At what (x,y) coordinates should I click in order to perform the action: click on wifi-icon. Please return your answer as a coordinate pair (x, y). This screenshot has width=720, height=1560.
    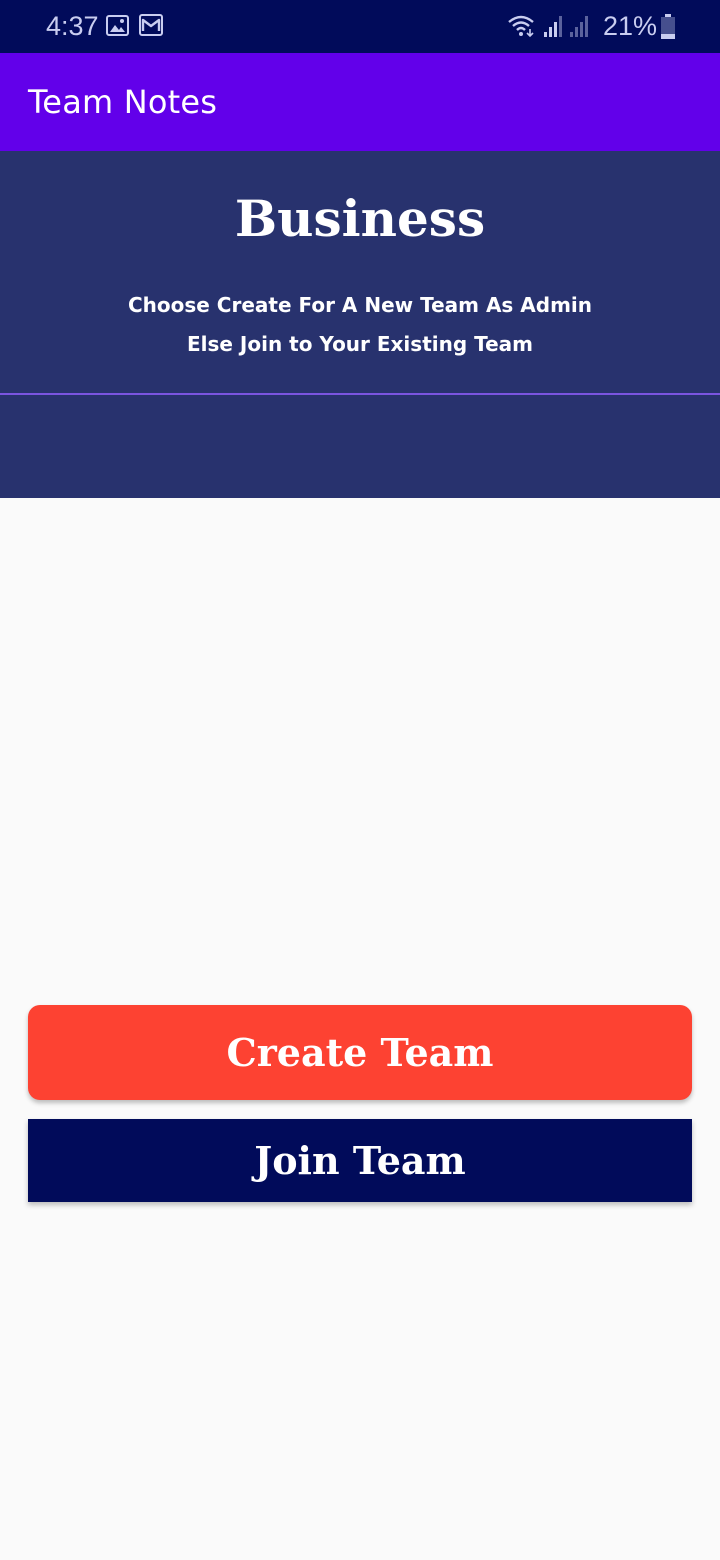
    Looking at the image, I should click on (521, 26).